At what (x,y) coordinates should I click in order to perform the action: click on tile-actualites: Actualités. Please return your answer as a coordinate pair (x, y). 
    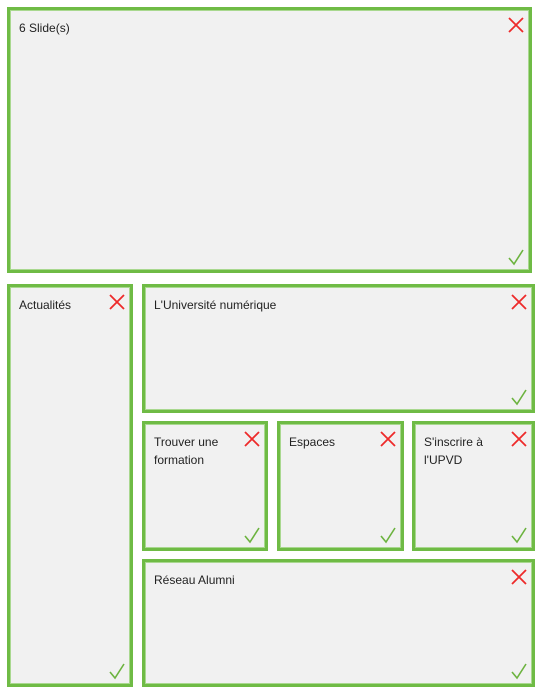
    Looking at the image, I should click on (70, 485).